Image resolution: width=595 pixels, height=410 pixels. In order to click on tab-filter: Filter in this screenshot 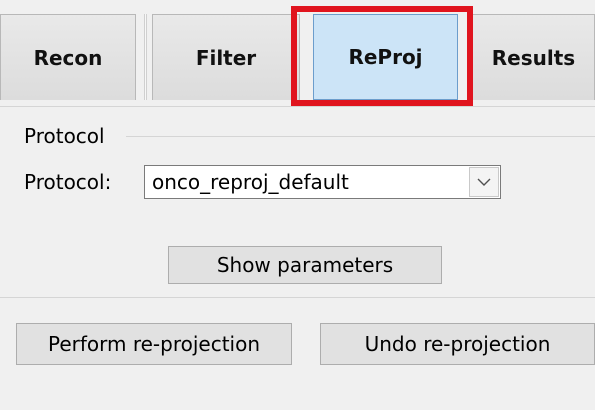, I will do `click(226, 57)`.